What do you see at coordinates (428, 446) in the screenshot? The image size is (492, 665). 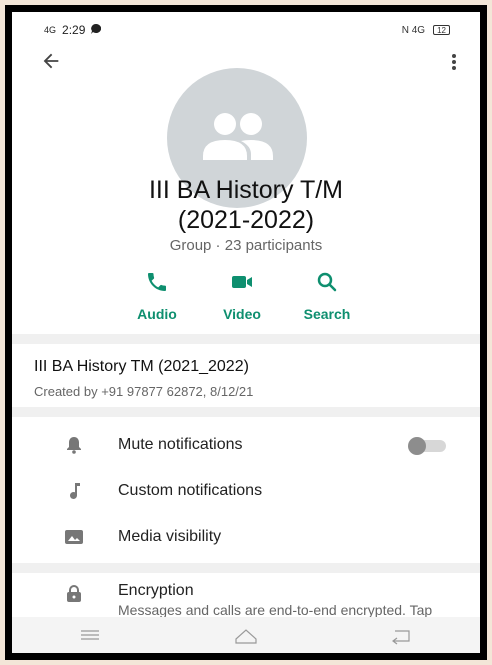 I see `mute-toggle` at bounding box center [428, 446].